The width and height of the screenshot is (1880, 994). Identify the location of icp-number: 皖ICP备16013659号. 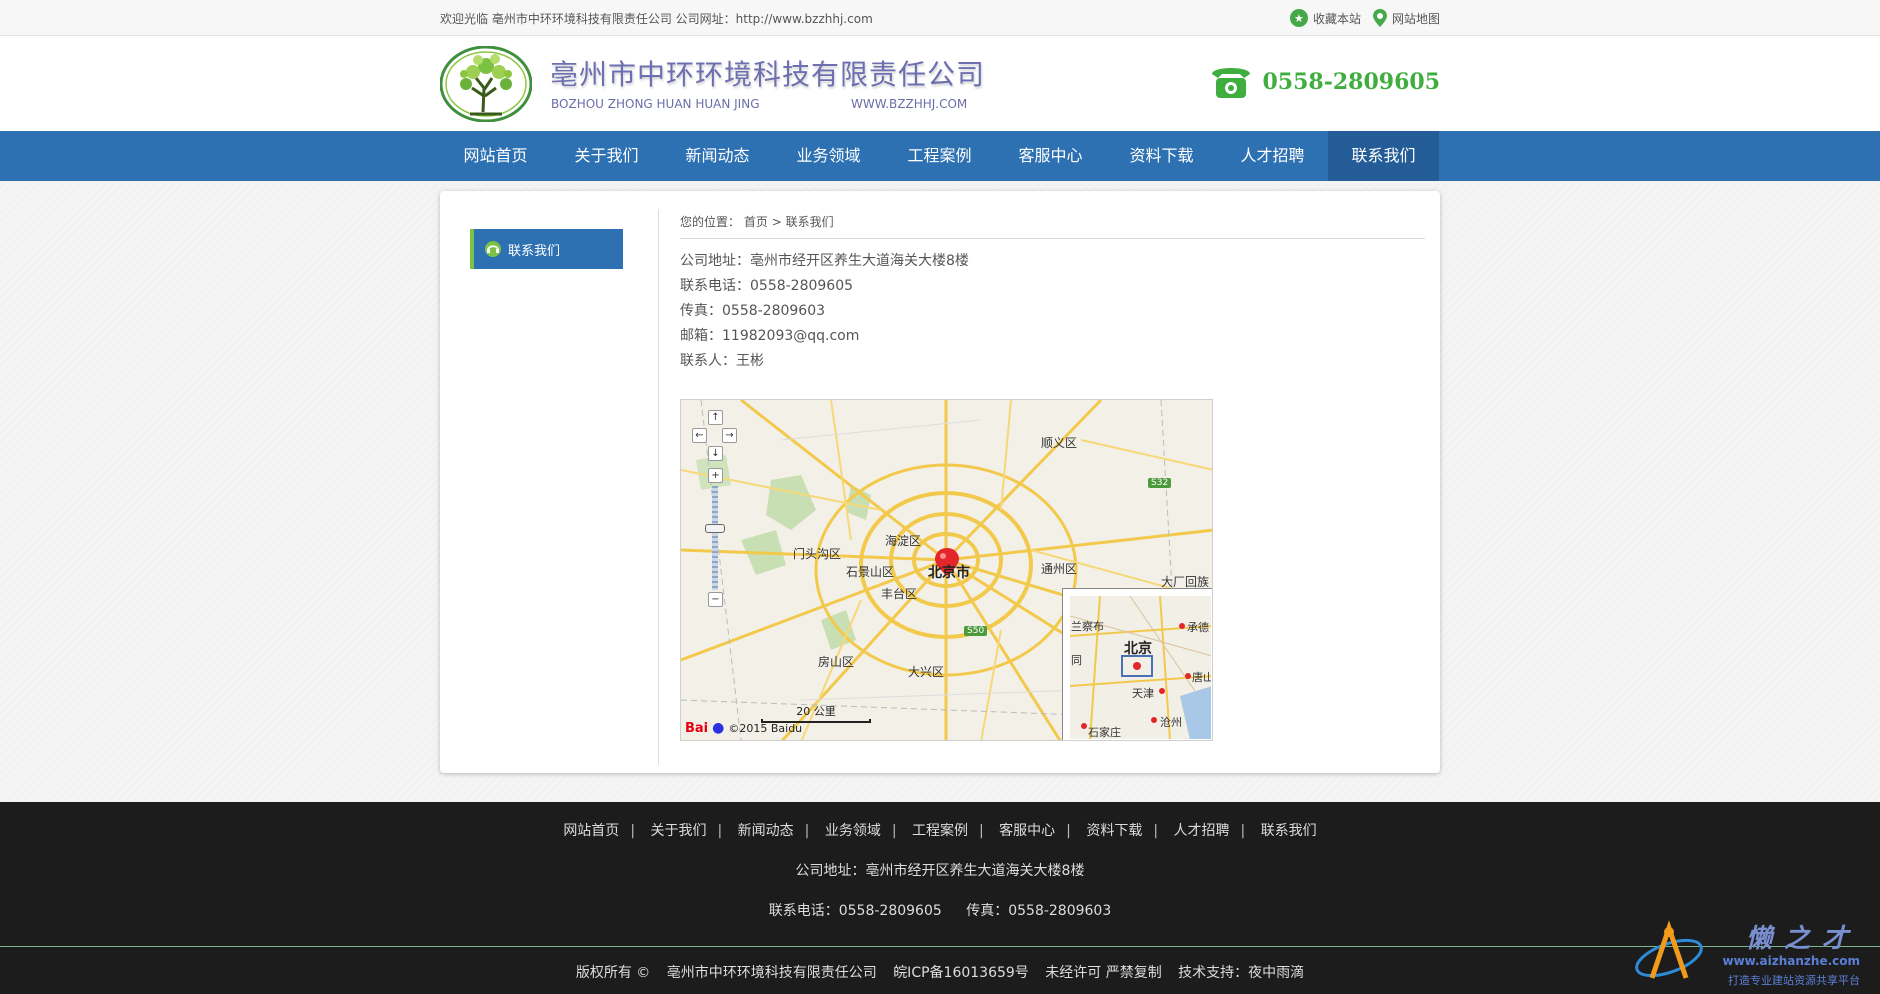
(961, 973).